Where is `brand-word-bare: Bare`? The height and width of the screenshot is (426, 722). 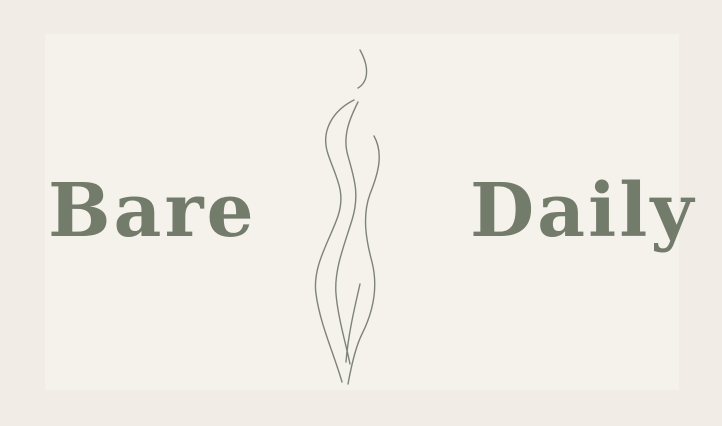
brand-word-bare: Bare is located at coordinates (152, 211).